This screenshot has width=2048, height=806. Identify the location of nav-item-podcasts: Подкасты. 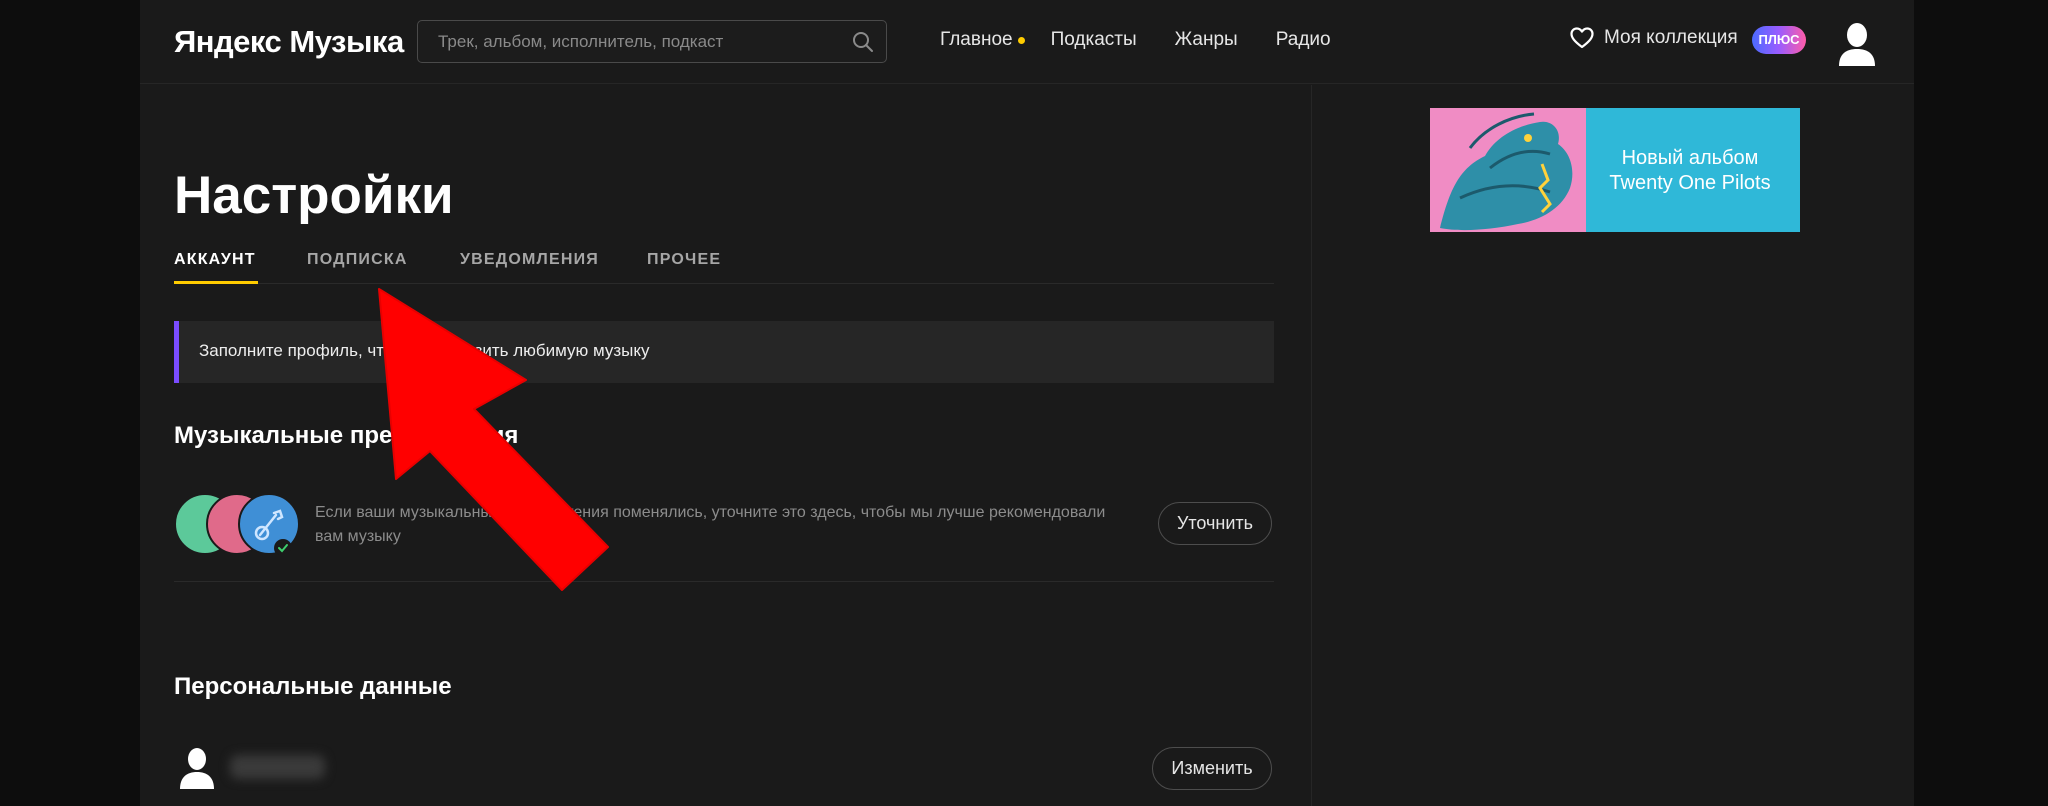
(1094, 40).